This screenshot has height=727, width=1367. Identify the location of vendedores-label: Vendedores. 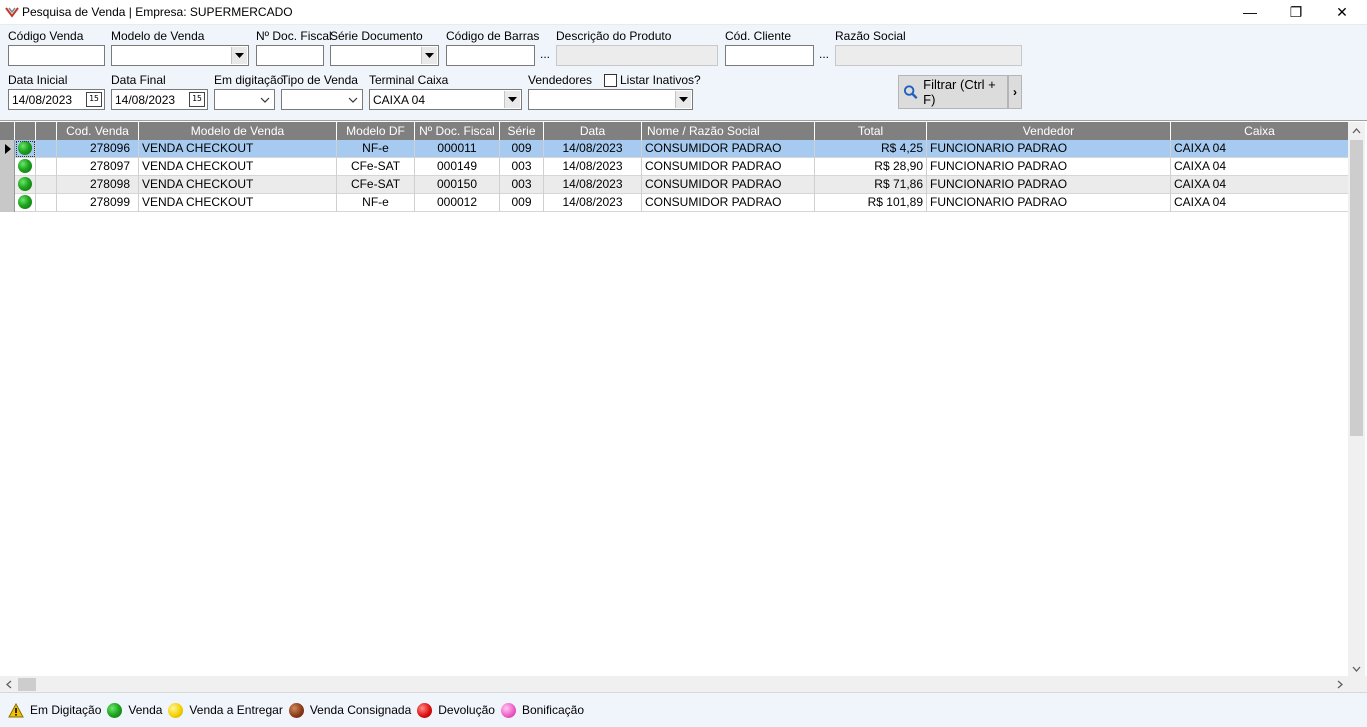
(560, 80).